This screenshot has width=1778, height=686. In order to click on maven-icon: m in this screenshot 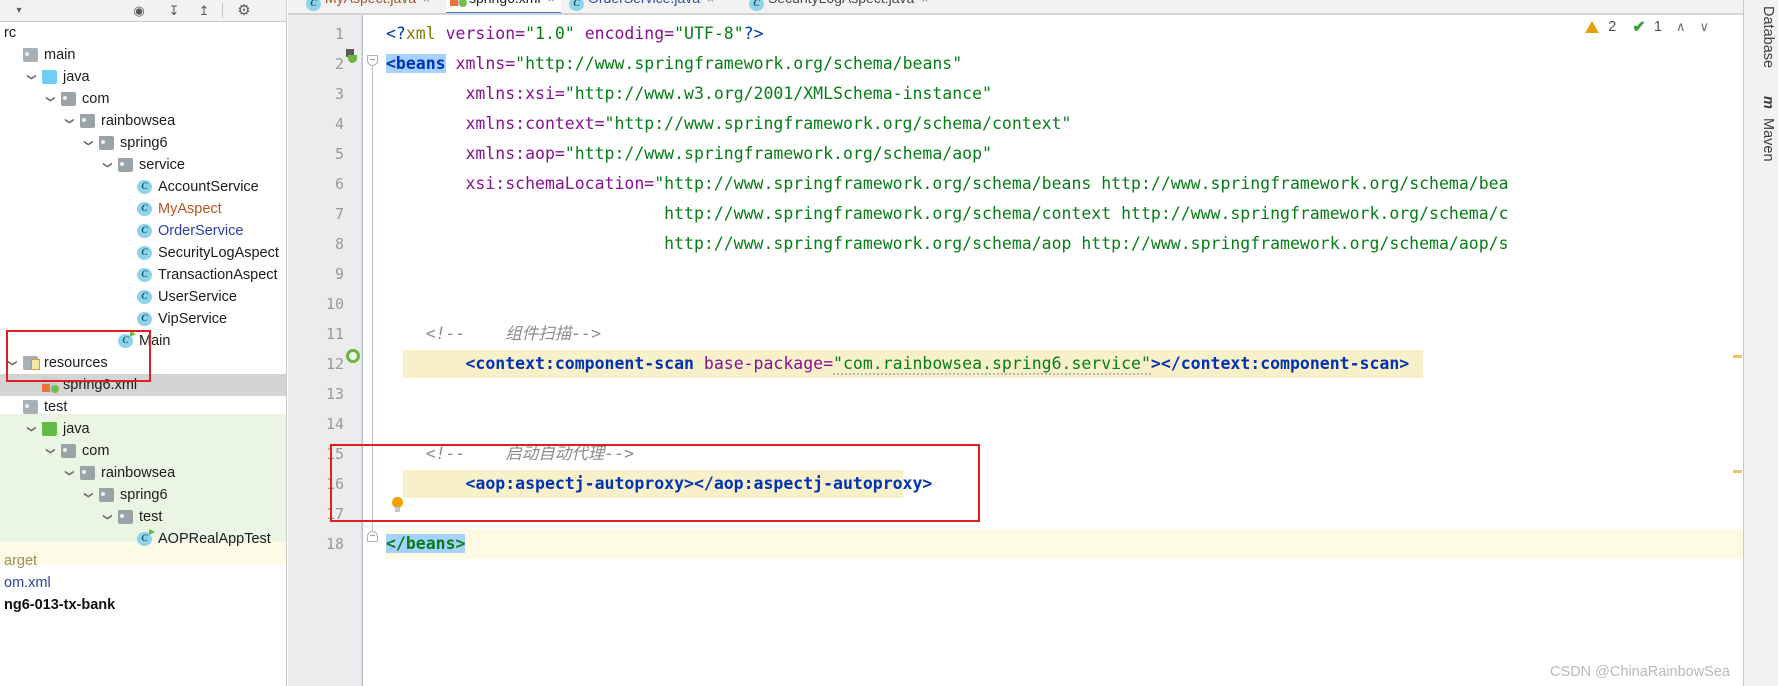, I will do `click(1768, 102)`.